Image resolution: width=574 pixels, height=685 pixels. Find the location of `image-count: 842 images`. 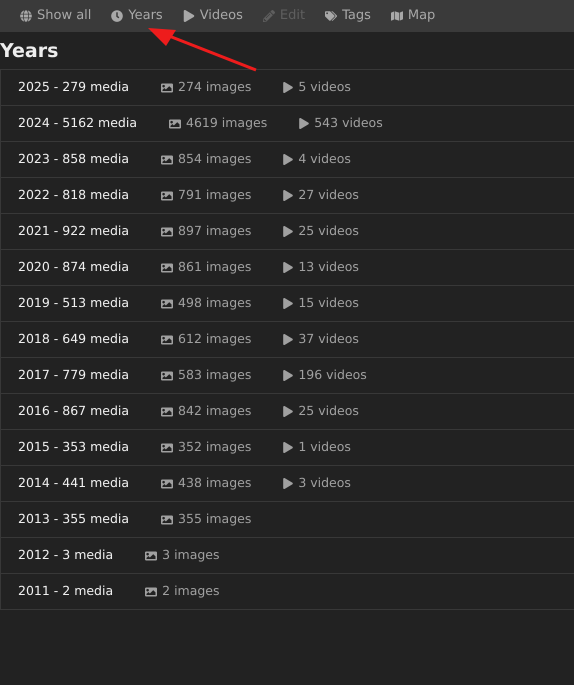

image-count: 842 images is located at coordinates (215, 411).